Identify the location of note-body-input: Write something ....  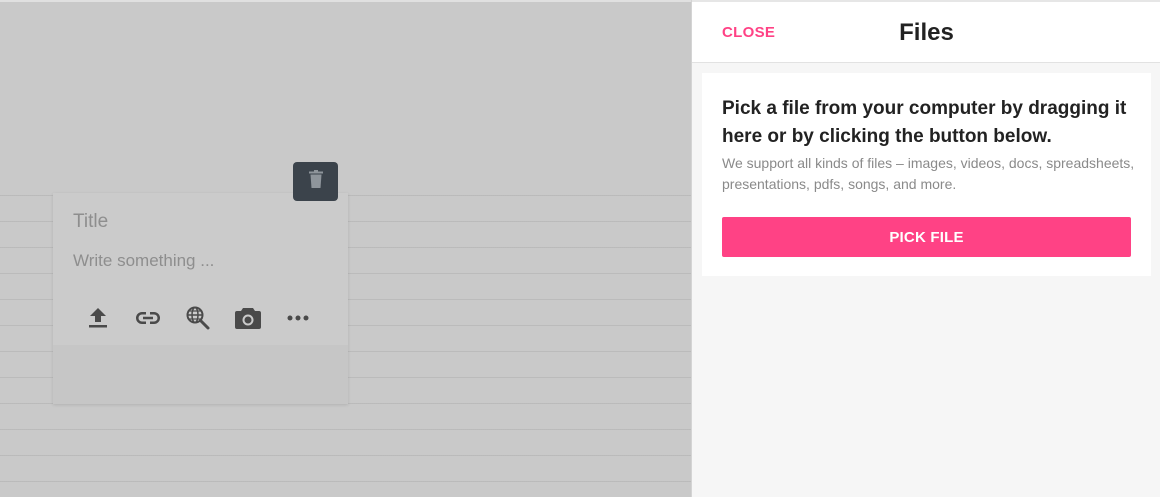
(143, 261).